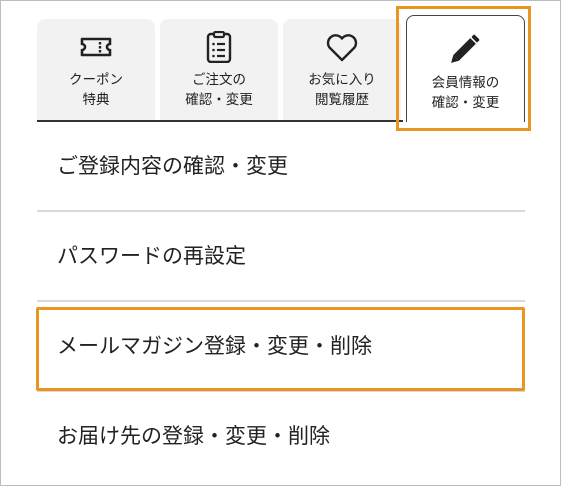 This screenshot has width=561, height=486. Describe the element at coordinates (219, 47) in the screenshot. I see `clipboard-icon` at that location.